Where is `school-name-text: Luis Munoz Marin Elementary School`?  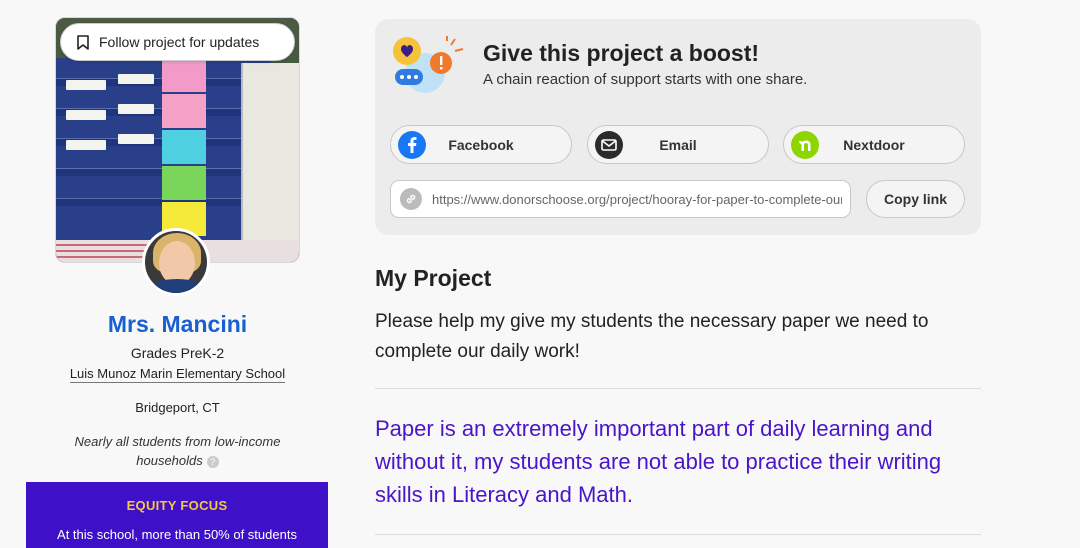 school-name-text: Luis Munoz Marin Elementary School is located at coordinates (177, 374).